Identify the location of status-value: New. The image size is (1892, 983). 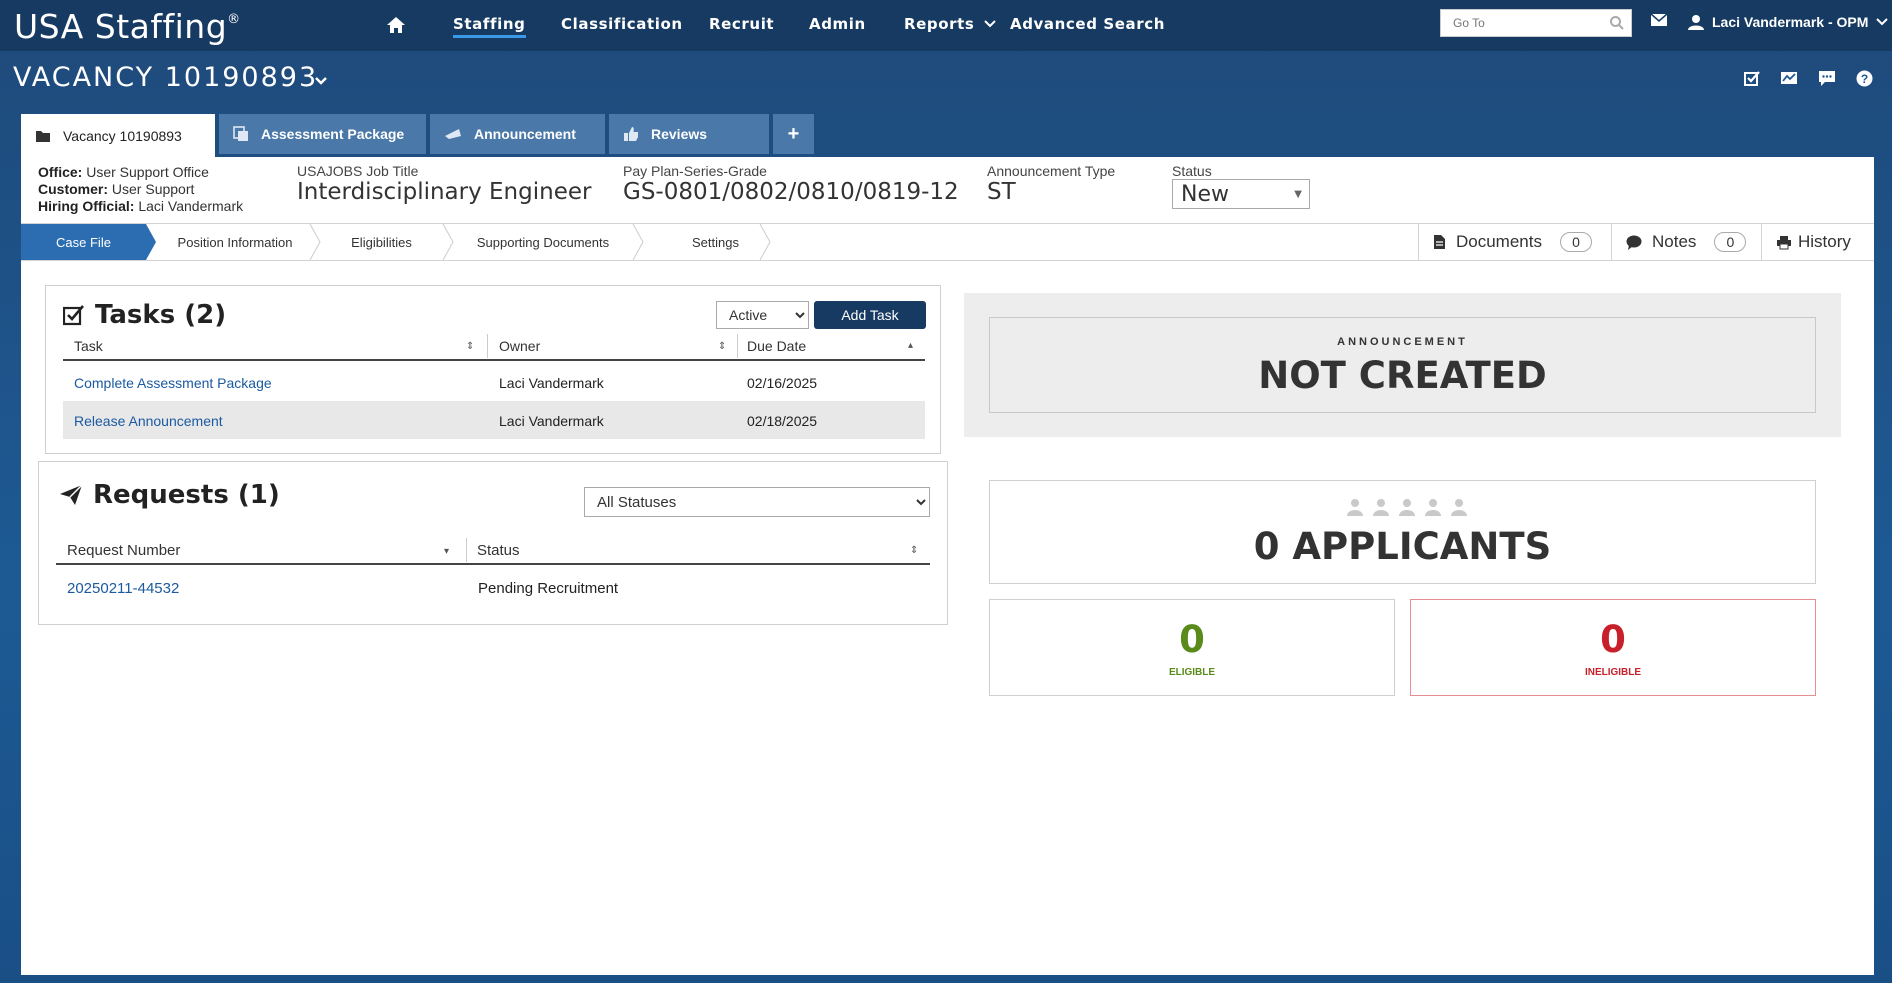
(1205, 194).